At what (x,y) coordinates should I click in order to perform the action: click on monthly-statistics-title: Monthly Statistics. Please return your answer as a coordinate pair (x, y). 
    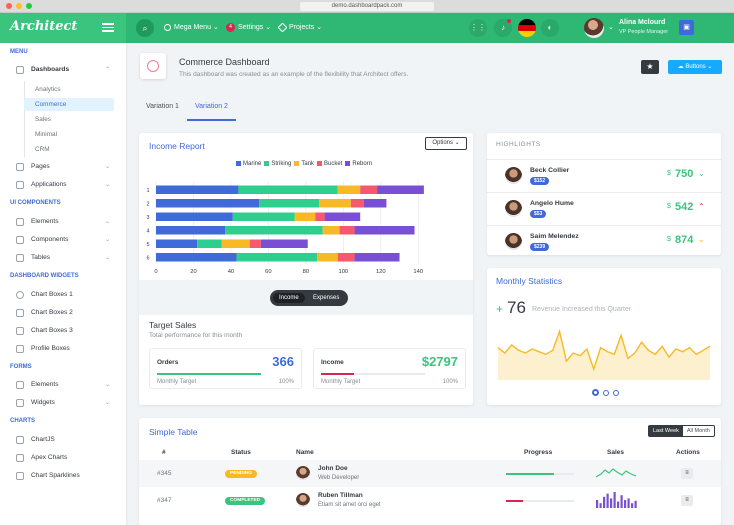
    Looking at the image, I should click on (529, 281).